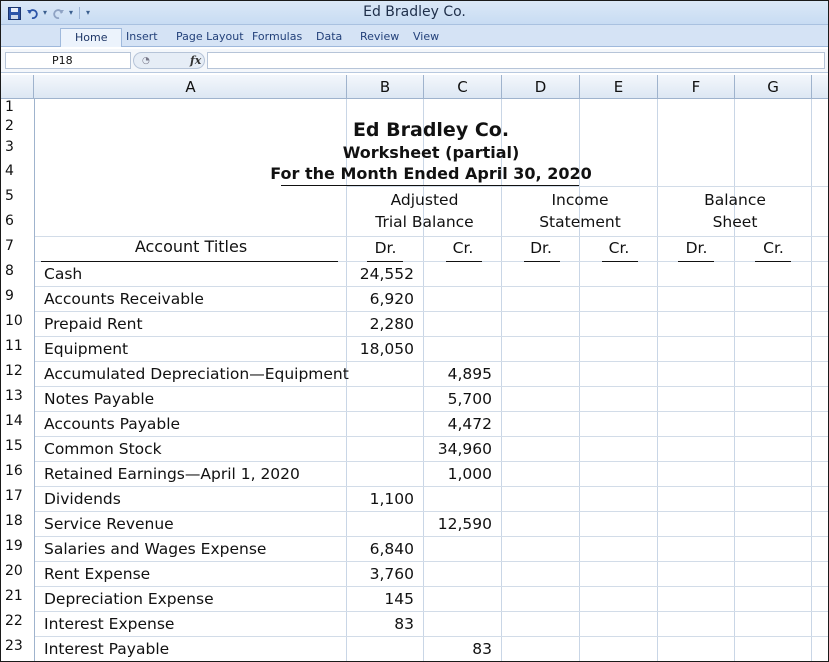 This screenshot has height=662, width=829. What do you see at coordinates (17, 571) in the screenshot?
I see `row-header: 20` at bounding box center [17, 571].